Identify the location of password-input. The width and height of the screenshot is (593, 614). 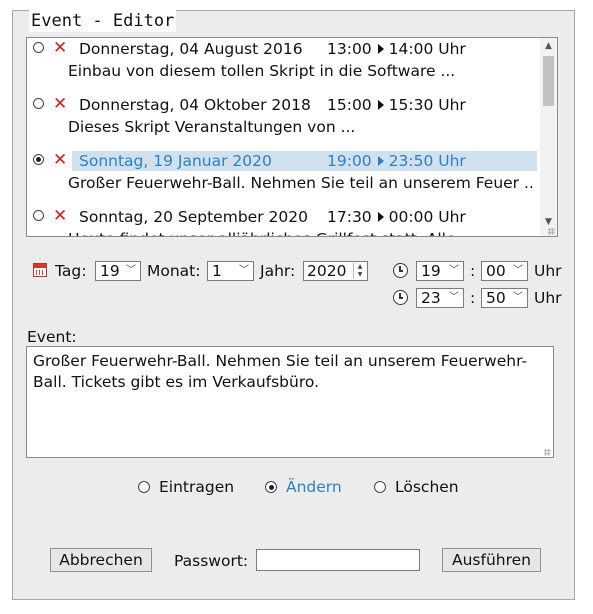
(338, 560).